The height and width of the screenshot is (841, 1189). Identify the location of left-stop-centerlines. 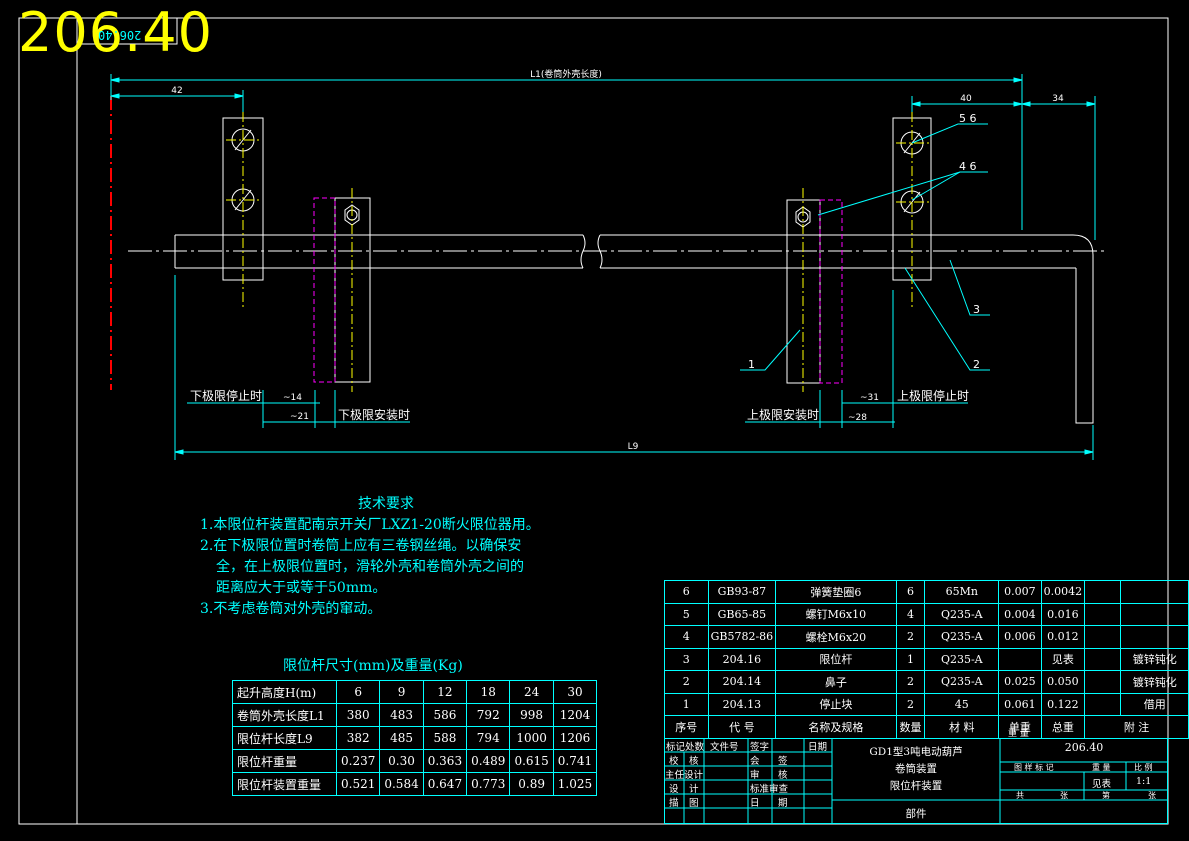
(243, 210).